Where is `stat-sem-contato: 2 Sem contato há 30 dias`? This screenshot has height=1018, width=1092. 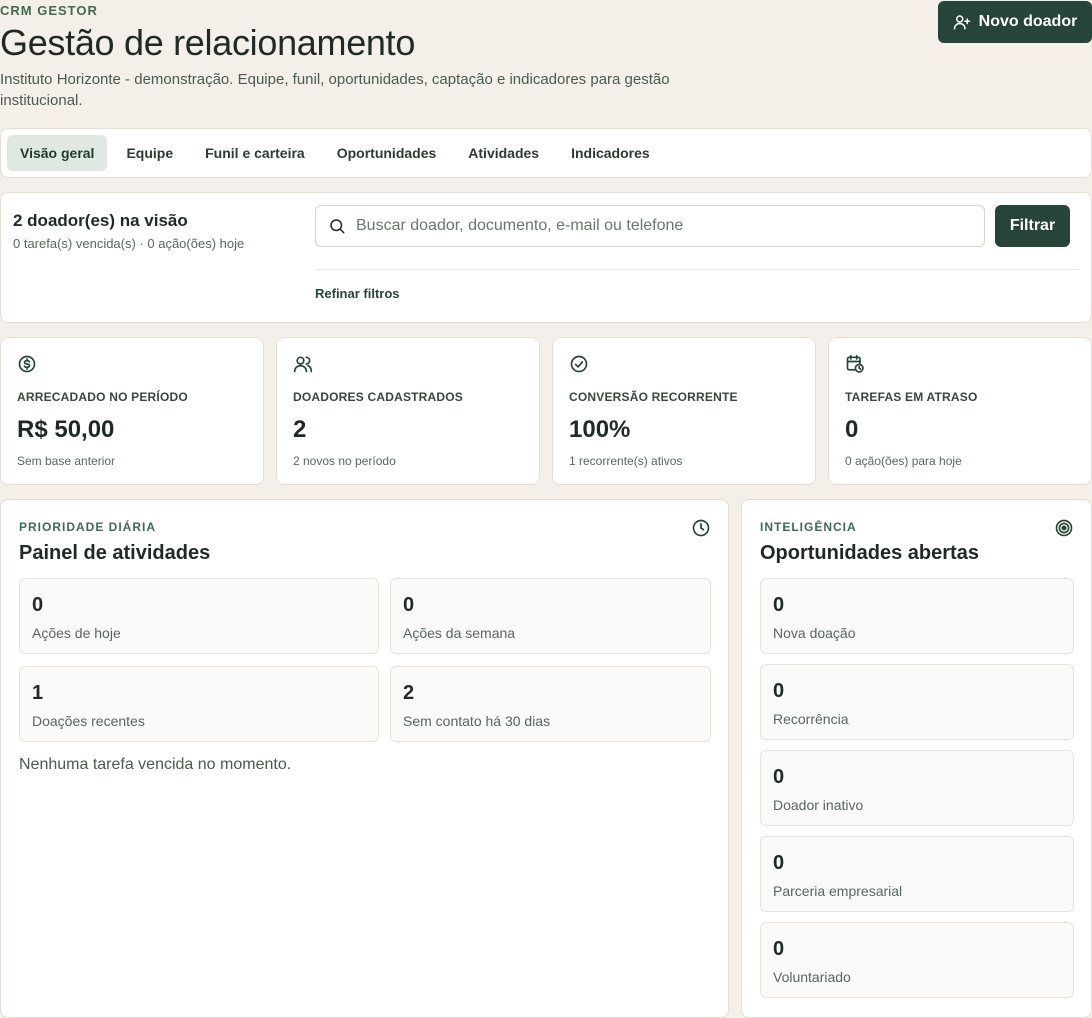 stat-sem-contato: 2 Sem contato há 30 dias is located at coordinates (550, 704).